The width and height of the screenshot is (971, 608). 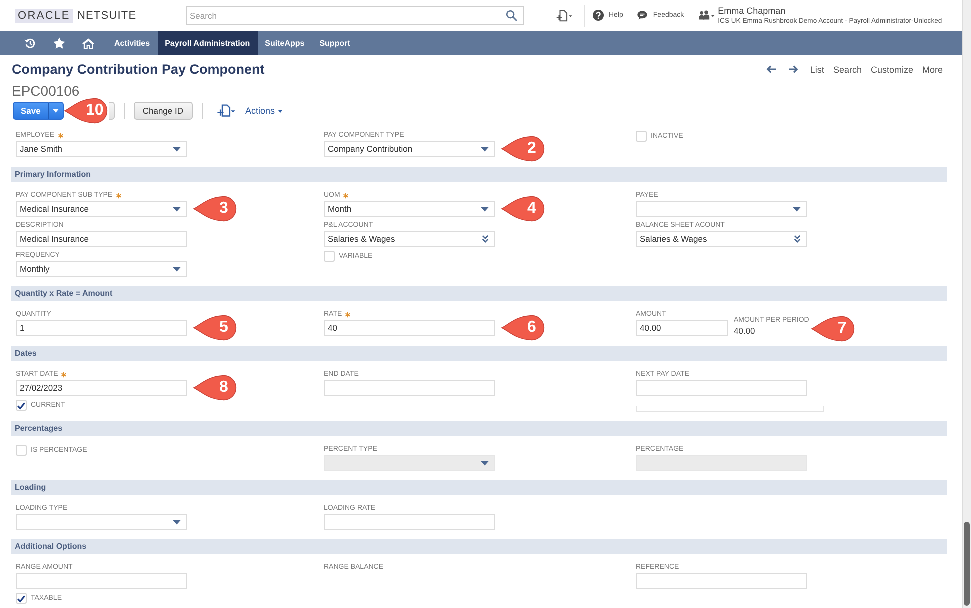 What do you see at coordinates (523, 328) in the screenshot?
I see `callout-marker: 6` at bounding box center [523, 328].